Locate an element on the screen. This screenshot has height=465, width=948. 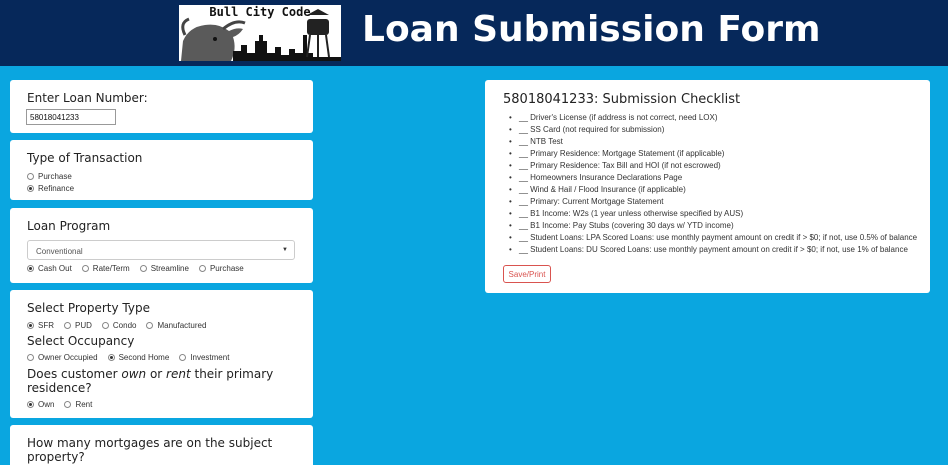
radio-owner-occupied: Owner Occupied is located at coordinates (62, 357).